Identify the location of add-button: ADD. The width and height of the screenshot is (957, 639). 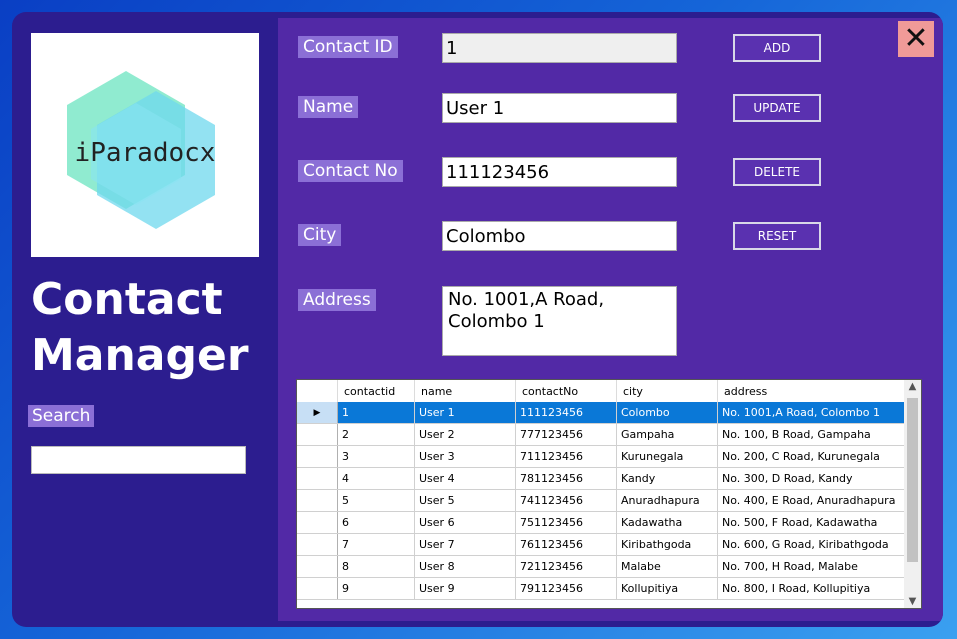
(777, 48).